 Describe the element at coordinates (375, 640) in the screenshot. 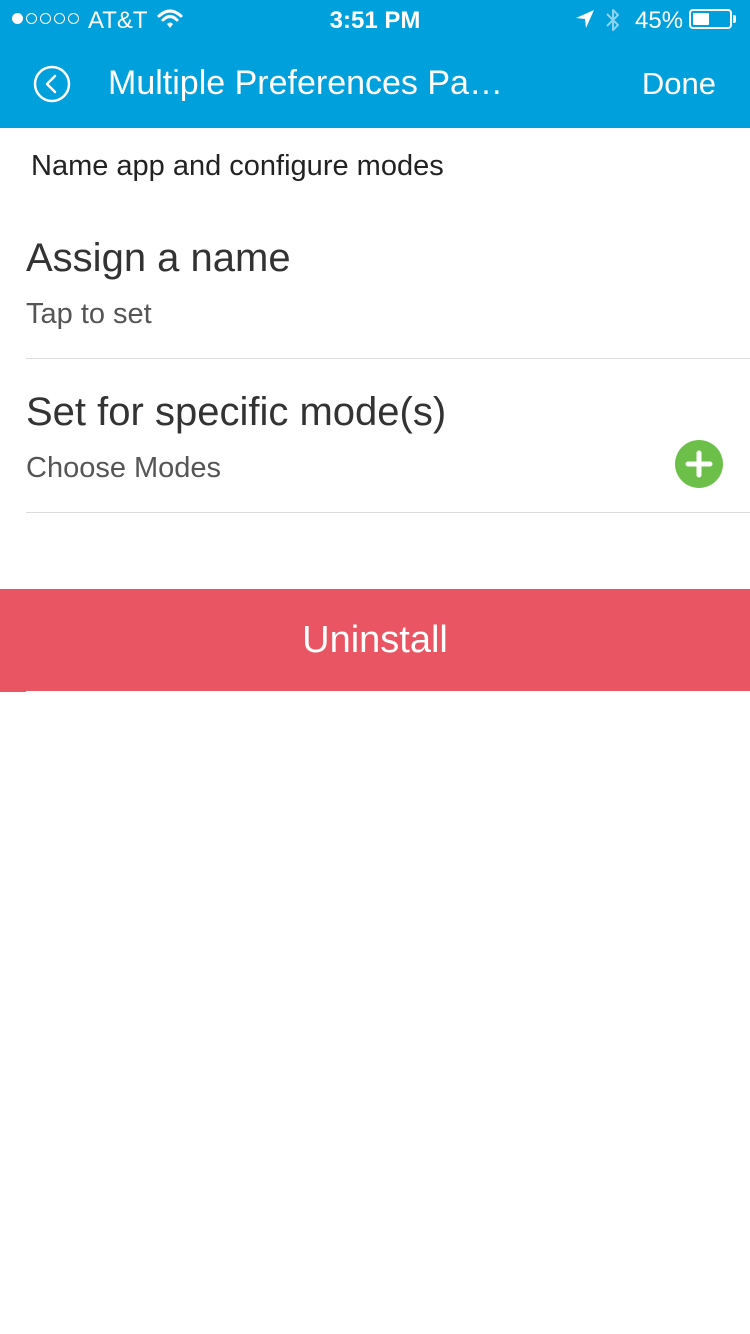

I see `uninstall-button: Uninstall` at that location.